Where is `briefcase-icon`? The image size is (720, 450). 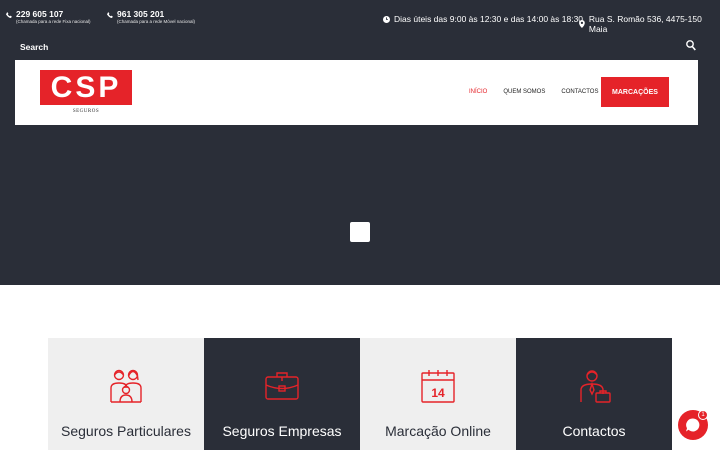
briefcase-icon is located at coordinates (282, 386).